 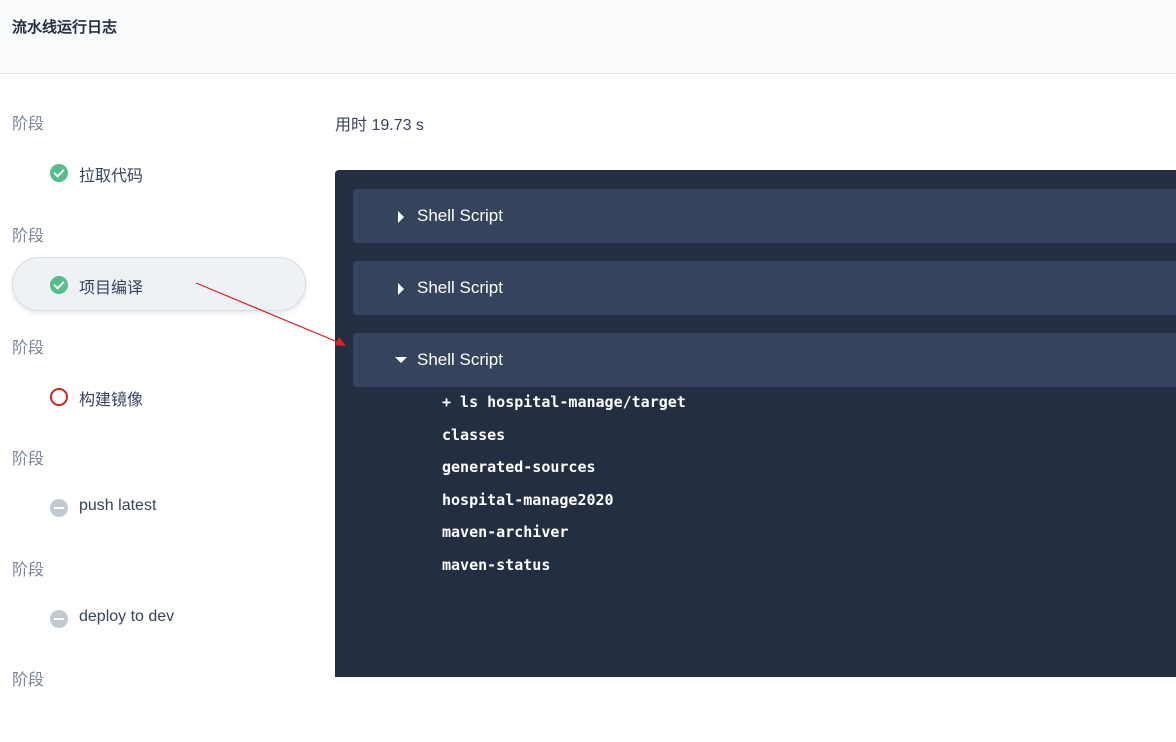 What do you see at coordinates (496, 564) in the screenshot?
I see `log-line: maven-status` at bounding box center [496, 564].